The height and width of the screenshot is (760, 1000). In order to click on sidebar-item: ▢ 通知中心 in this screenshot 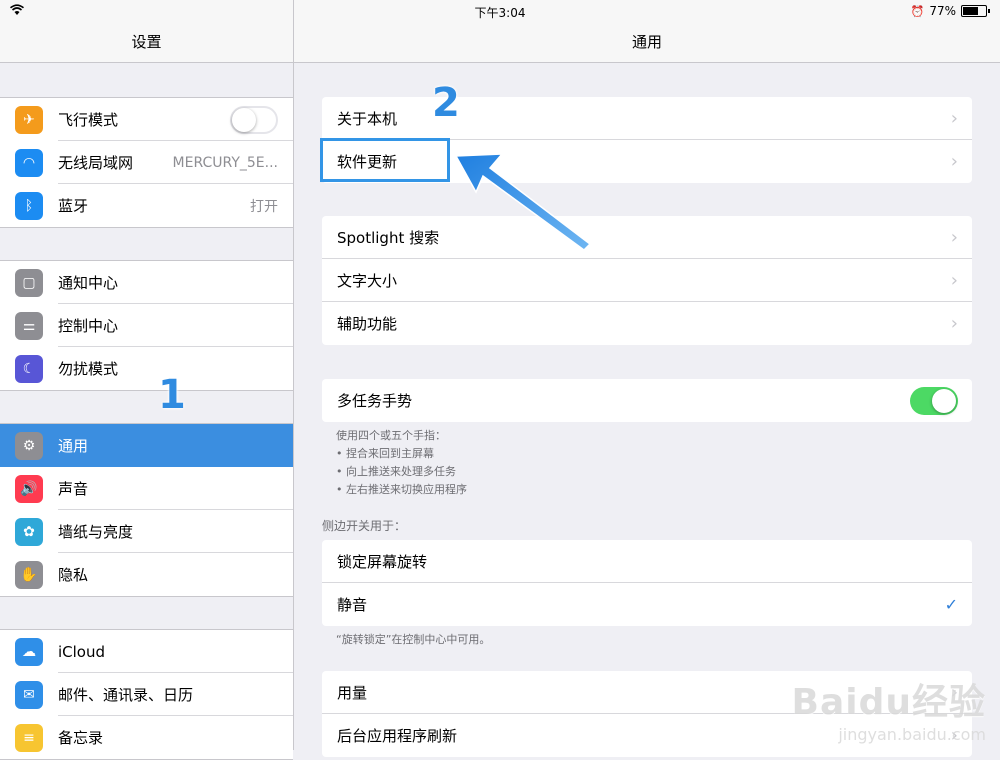, I will do `click(146, 282)`.